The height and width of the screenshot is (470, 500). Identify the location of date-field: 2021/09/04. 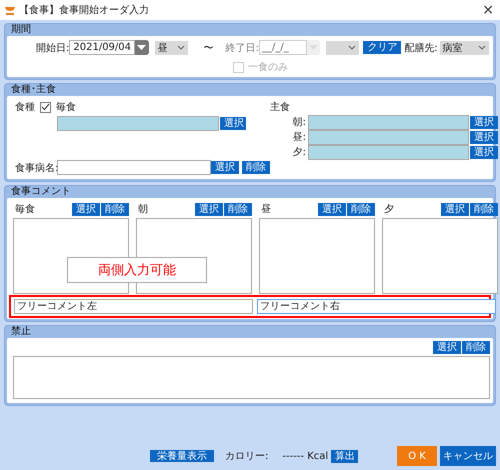
(102, 47).